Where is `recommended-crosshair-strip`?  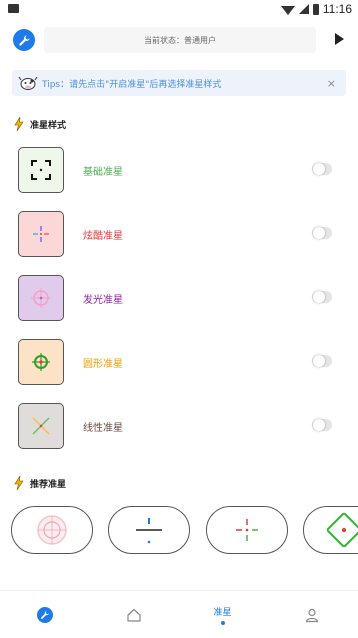 recommended-crosshair-strip is located at coordinates (179, 531).